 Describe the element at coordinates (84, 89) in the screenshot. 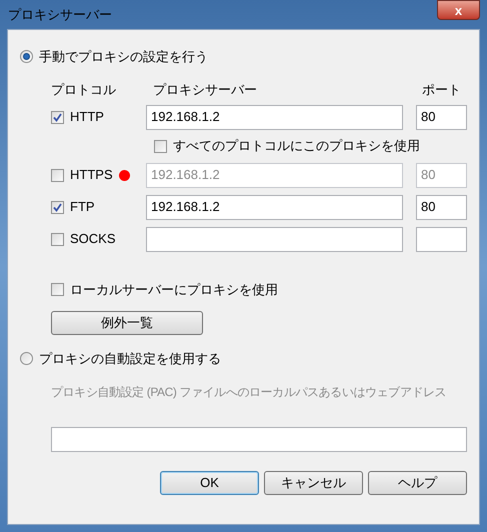

I see `column-header: プロトコル` at that location.